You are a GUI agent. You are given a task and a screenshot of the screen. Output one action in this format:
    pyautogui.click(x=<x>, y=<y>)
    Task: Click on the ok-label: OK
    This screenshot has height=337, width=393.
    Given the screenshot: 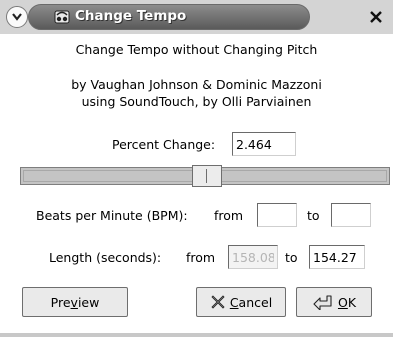 What is the action you would take?
    pyautogui.click(x=347, y=302)
    